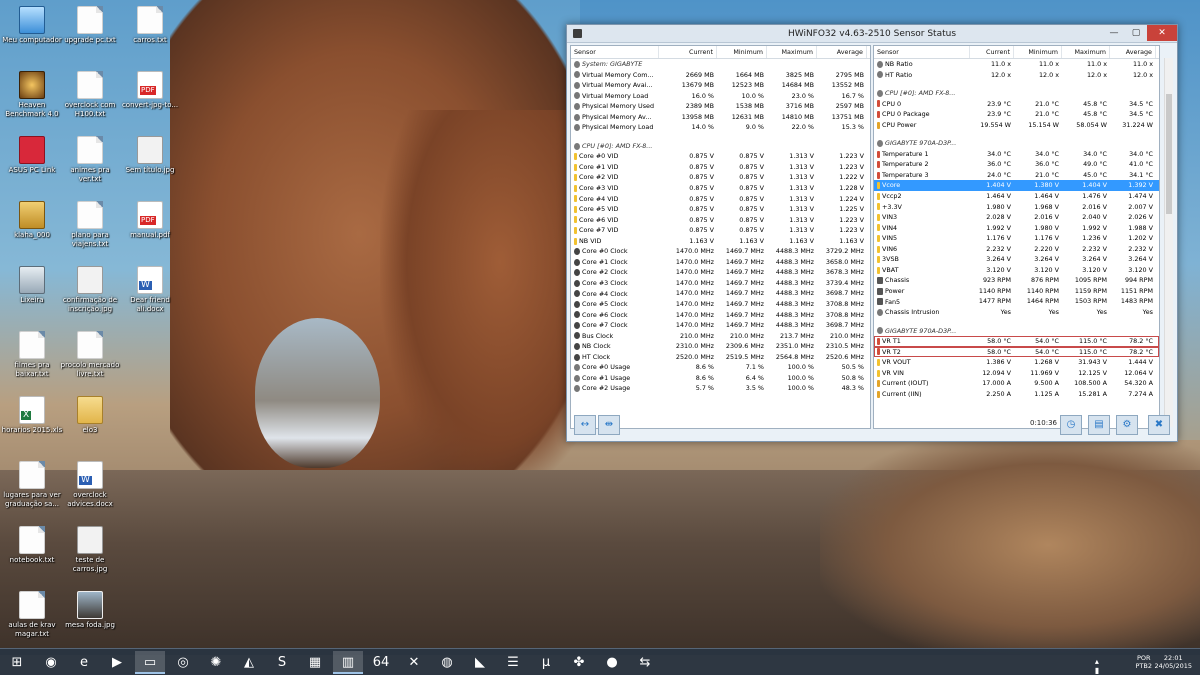 The image size is (1200, 675). Describe the element at coordinates (720, 378) in the screenshot. I see `sensor-row: Core #1 Usage 8.6 % 6.4 % 100.0 % 50.8 %` at that location.